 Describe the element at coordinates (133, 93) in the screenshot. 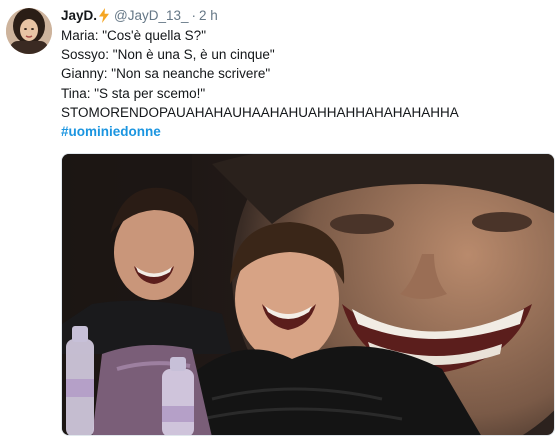

I see `tweet-line: Tina: "S sta per scemo!"` at that location.